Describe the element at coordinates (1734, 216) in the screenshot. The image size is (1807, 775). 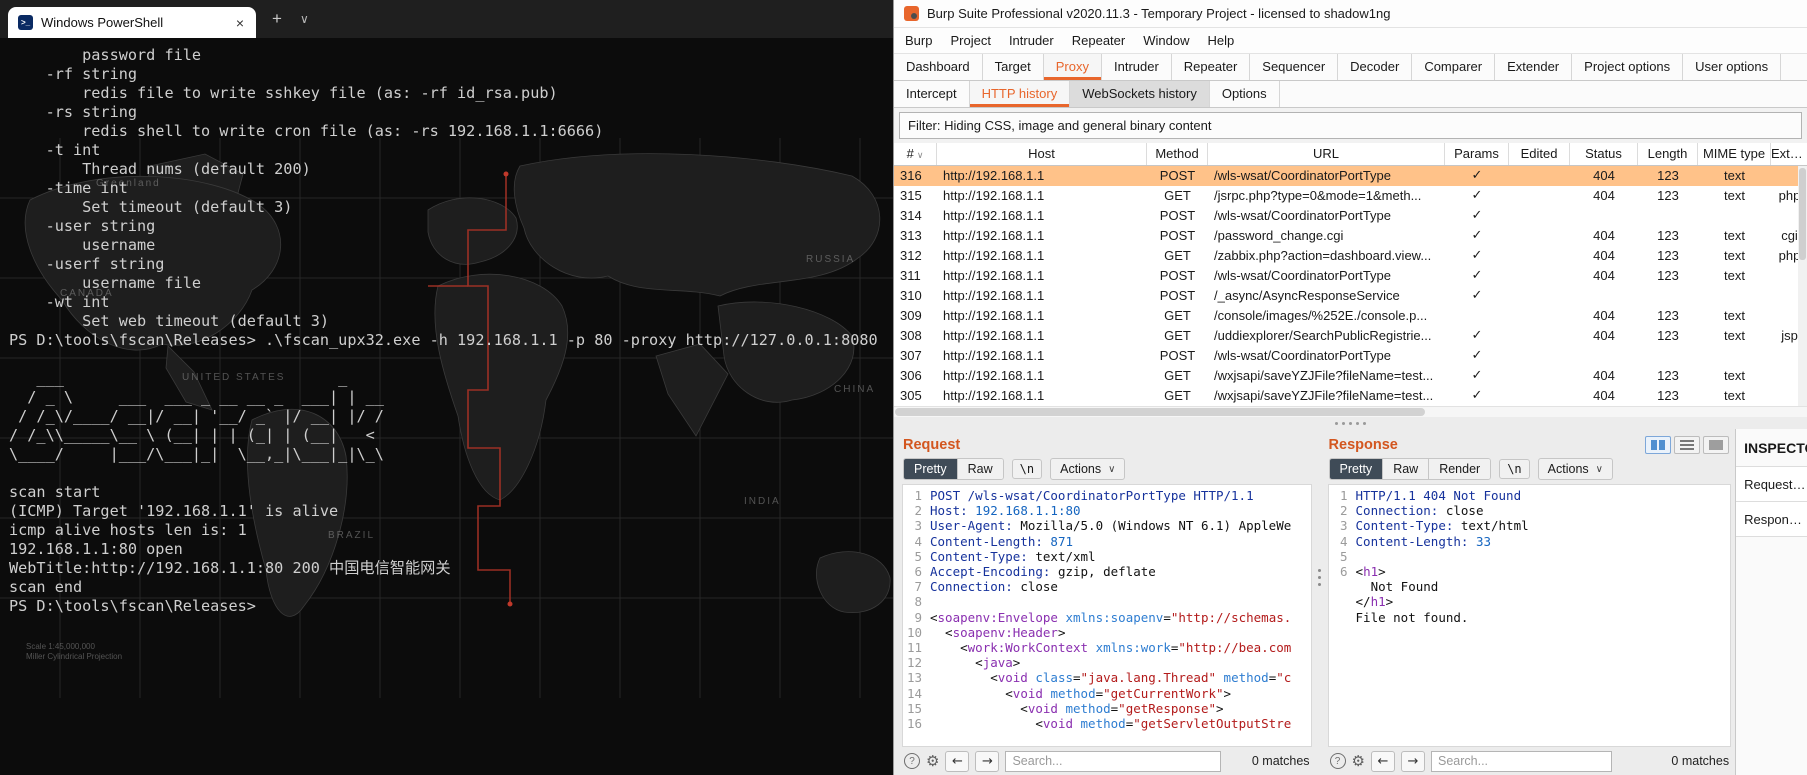
I see `cell-mime-type` at that location.